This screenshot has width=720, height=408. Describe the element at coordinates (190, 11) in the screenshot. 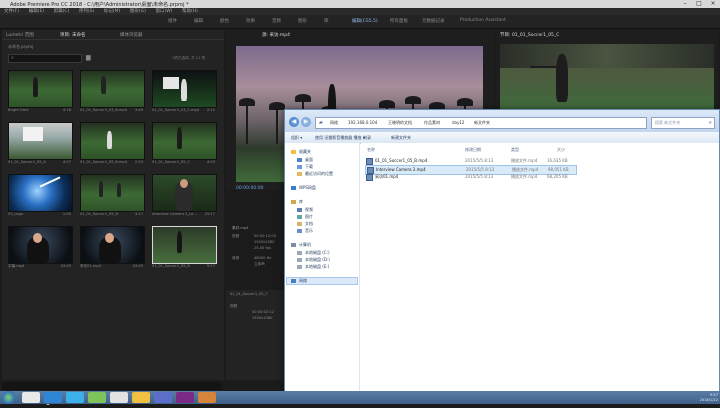

I see `menu-help: 帮助(H)` at that location.